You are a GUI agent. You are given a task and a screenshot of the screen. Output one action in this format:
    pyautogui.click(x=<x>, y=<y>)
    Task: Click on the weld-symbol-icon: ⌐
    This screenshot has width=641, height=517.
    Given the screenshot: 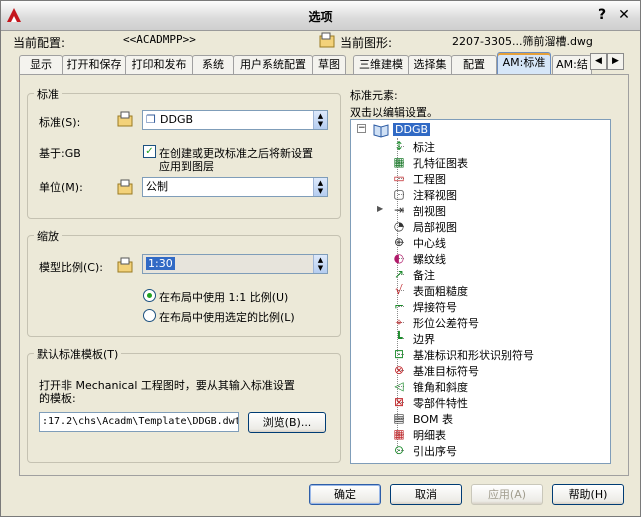 What is the action you would take?
    pyautogui.click(x=399, y=306)
    